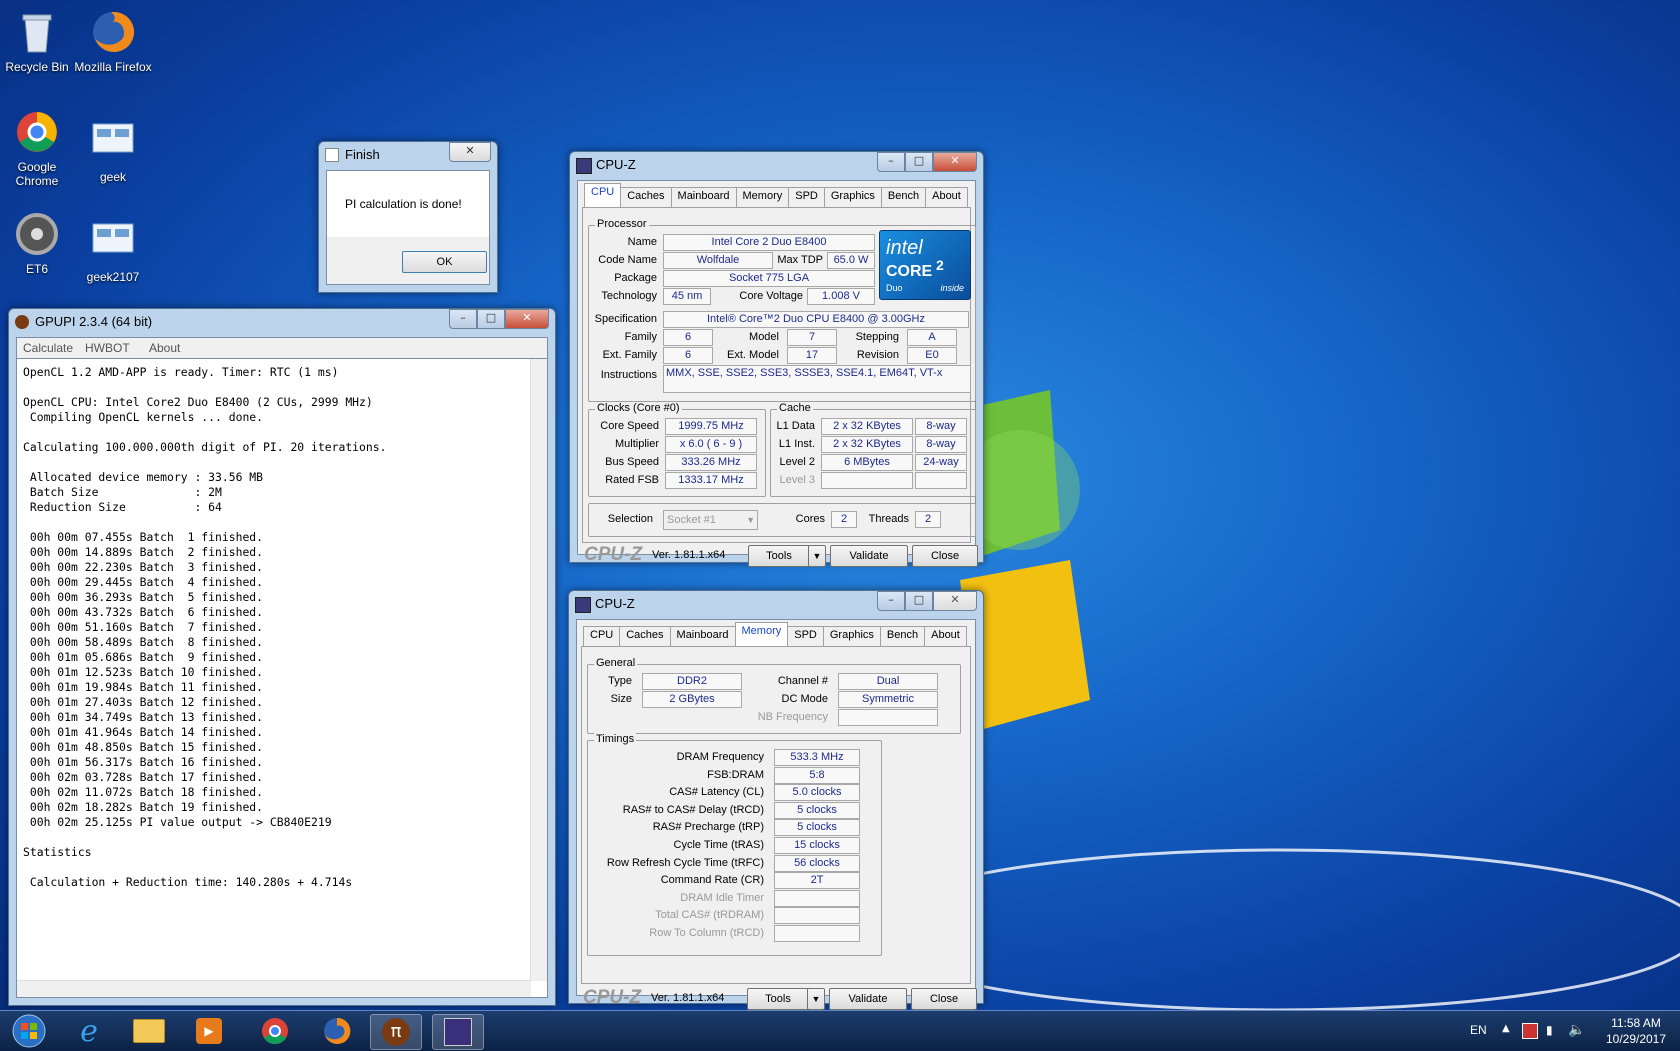 Image resolution: width=1680 pixels, height=1051 pixels. Describe the element at coordinates (1549, 1030) in the screenshot. I see `network-icon: ▮` at that location.